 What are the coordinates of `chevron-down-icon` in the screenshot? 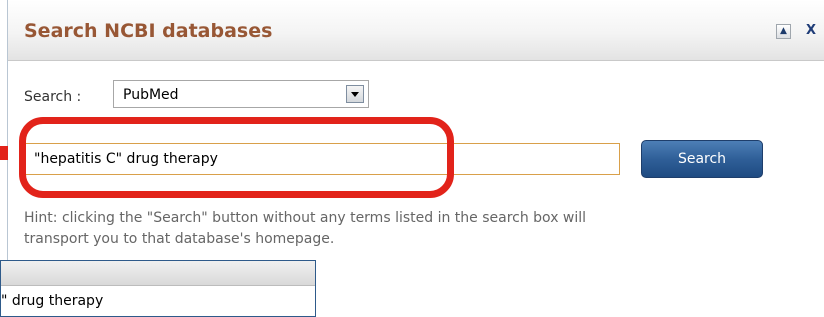 It's located at (355, 94).